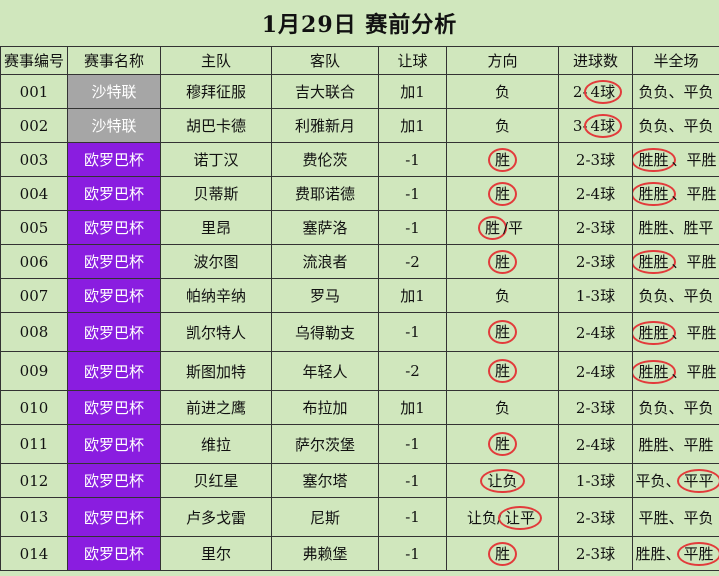 This screenshot has width=719, height=576. I want to click on cell-id: 012, so click(34, 480).